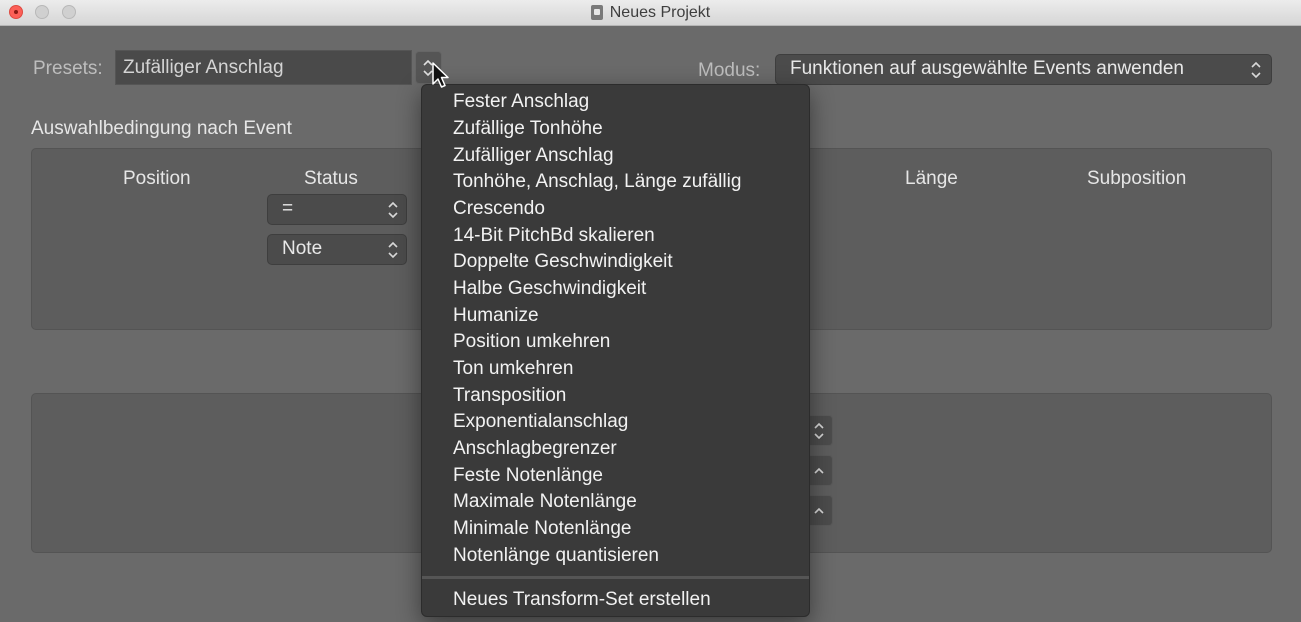  What do you see at coordinates (288, 208) in the screenshot?
I see `status-operator-value: =` at bounding box center [288, 208].